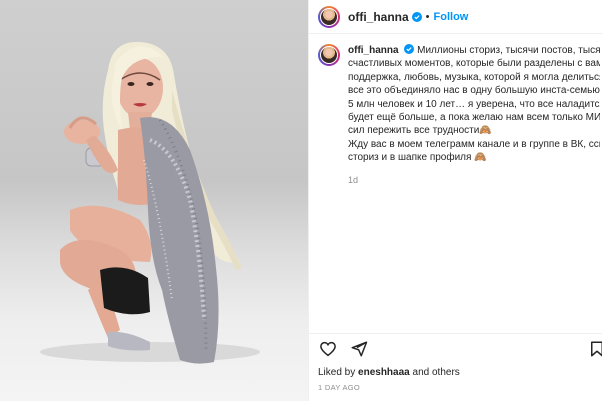 This screenshot has height=401, width=602. Describe the element at coordinates (329, 55) in the screenshot. I see `caption-avatar` at that location.